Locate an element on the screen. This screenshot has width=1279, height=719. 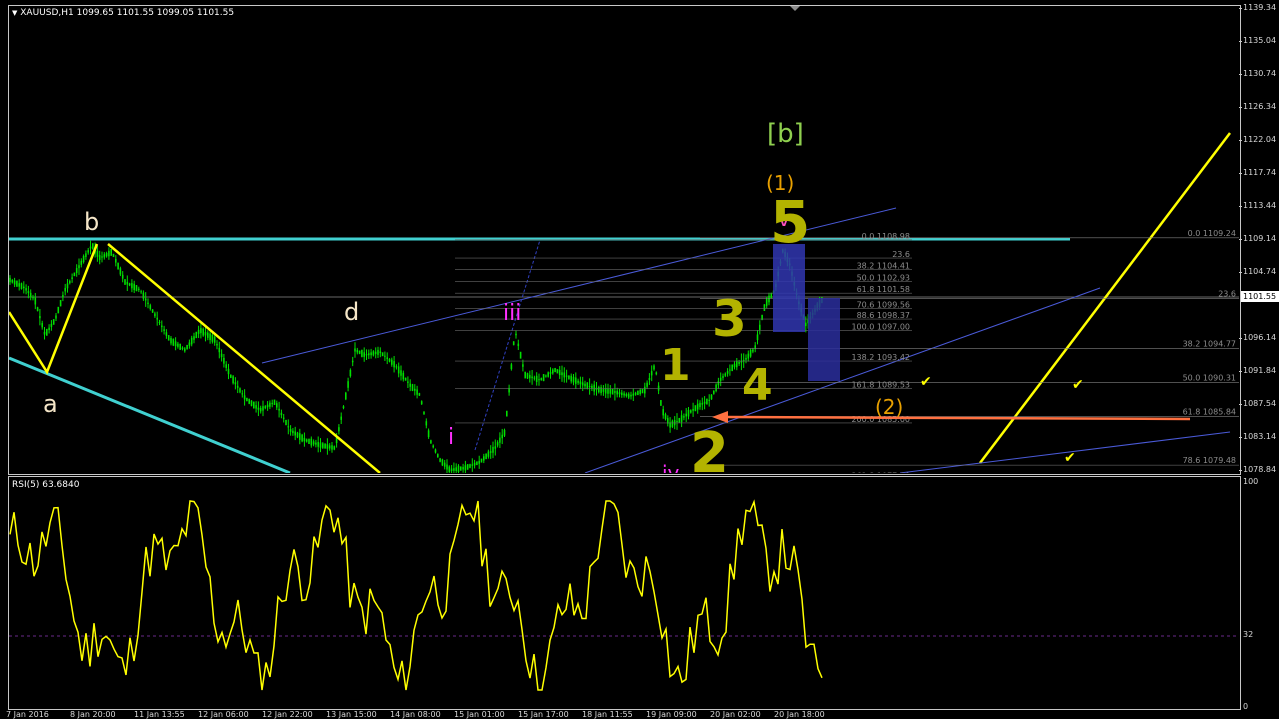
rsi-level-label: 32 is located at coordinates (1248, 634).